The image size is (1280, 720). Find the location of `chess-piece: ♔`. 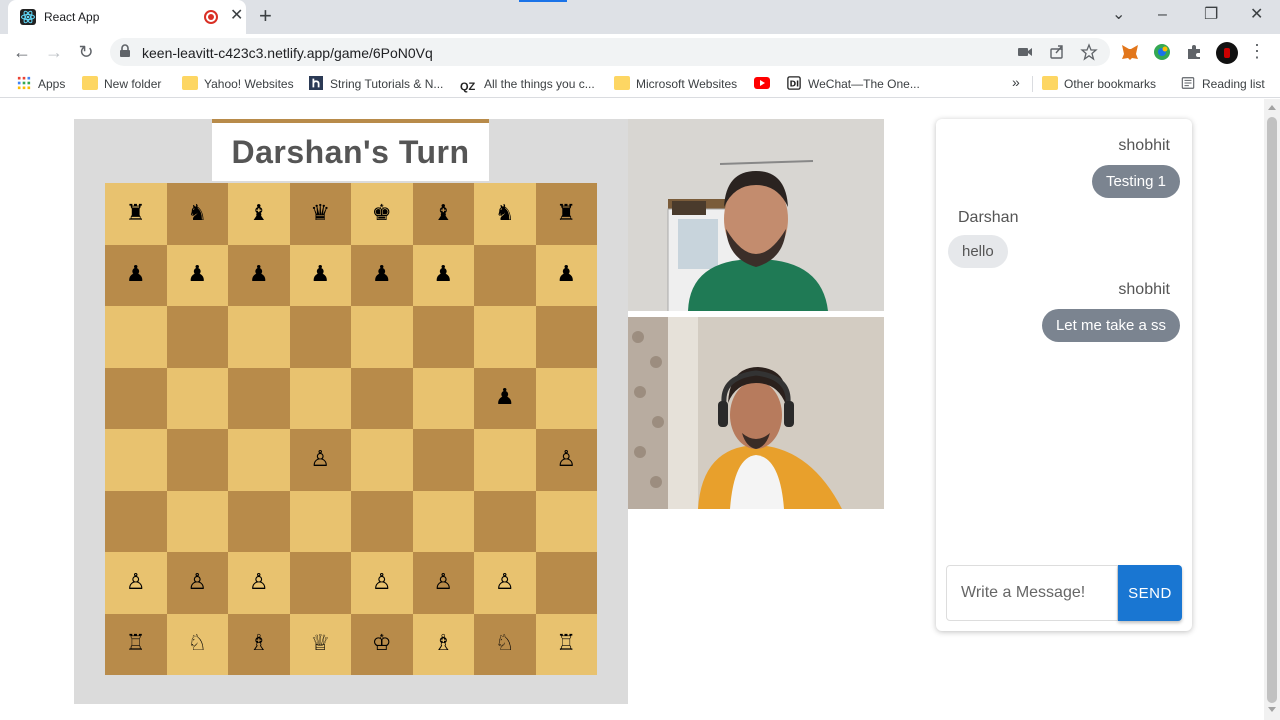

chess-piece: ♔ is located at coordinates (382, 644).